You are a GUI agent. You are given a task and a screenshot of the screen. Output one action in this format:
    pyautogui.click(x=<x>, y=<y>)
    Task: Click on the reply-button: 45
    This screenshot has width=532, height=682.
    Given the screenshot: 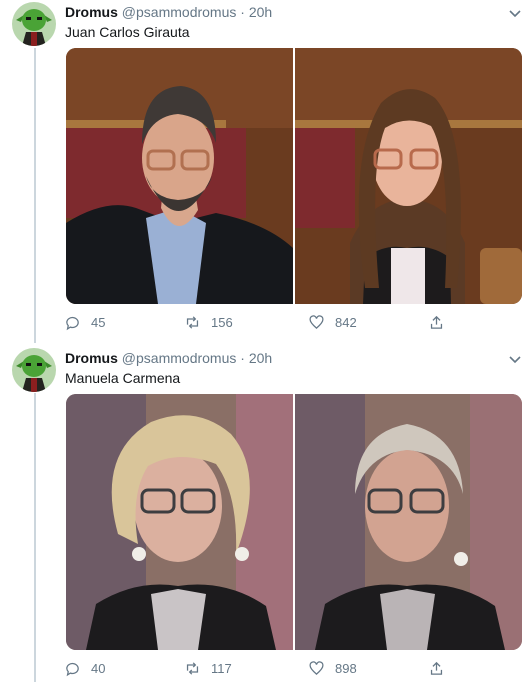 What is the action you would take?
    pyautogui.click(x=84, y=322)
    